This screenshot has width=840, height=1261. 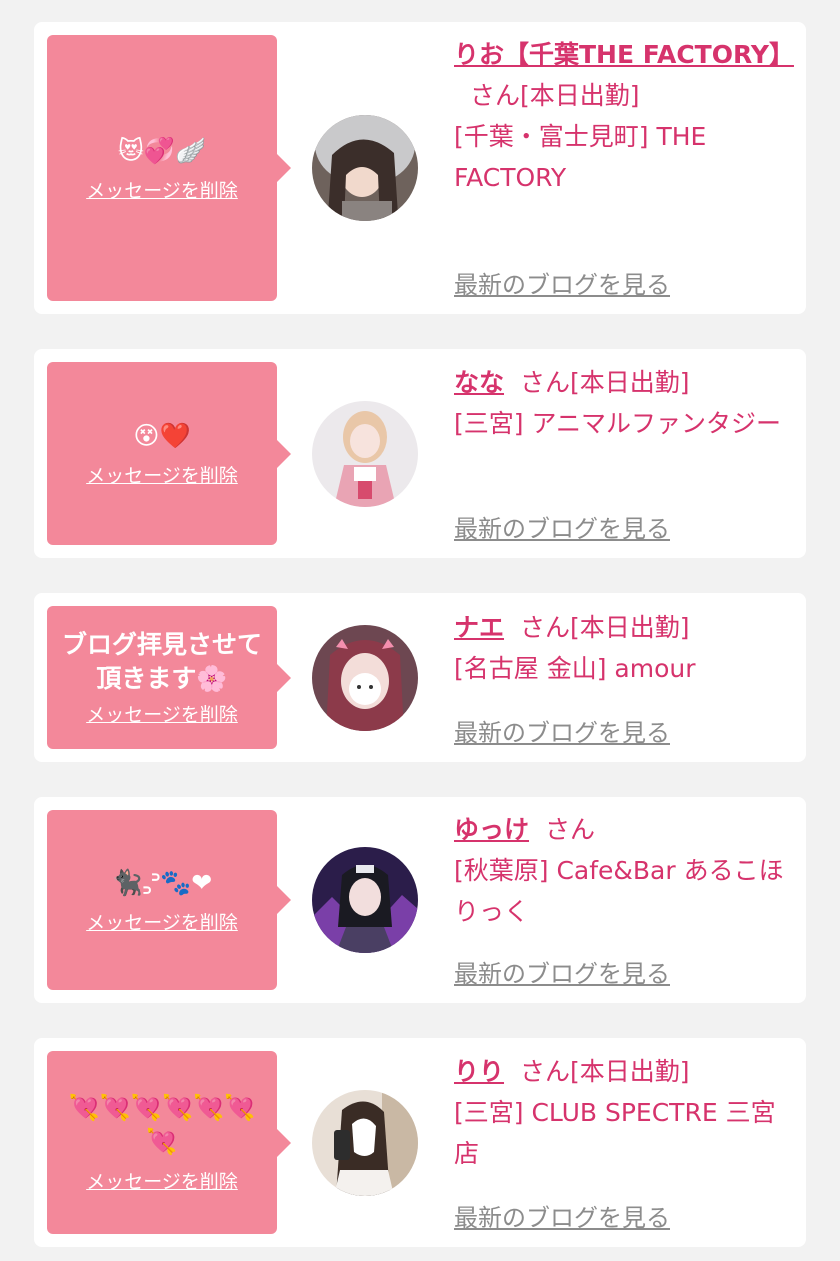 I want to click on message-text: 😻💞🪽, so click(x=162, y=150).